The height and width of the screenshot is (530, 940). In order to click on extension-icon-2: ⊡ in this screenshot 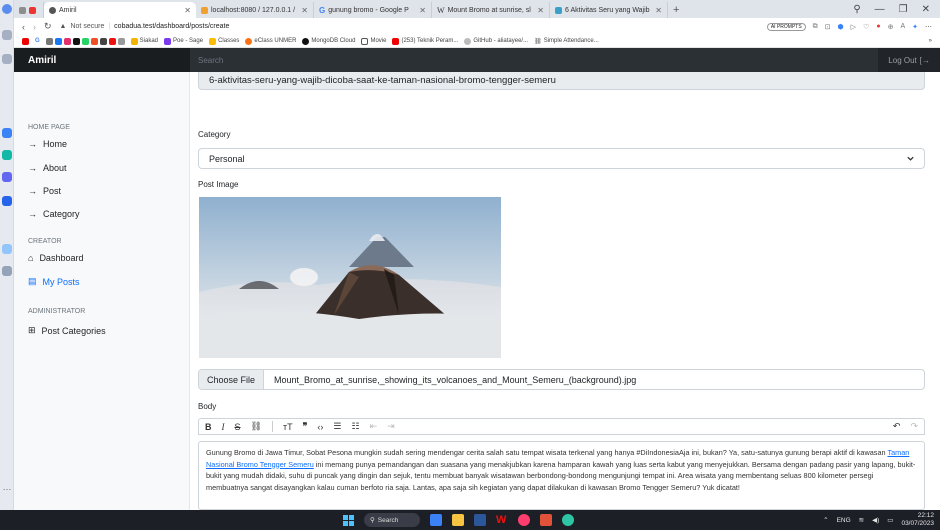, I will do `click(828, 27)`.